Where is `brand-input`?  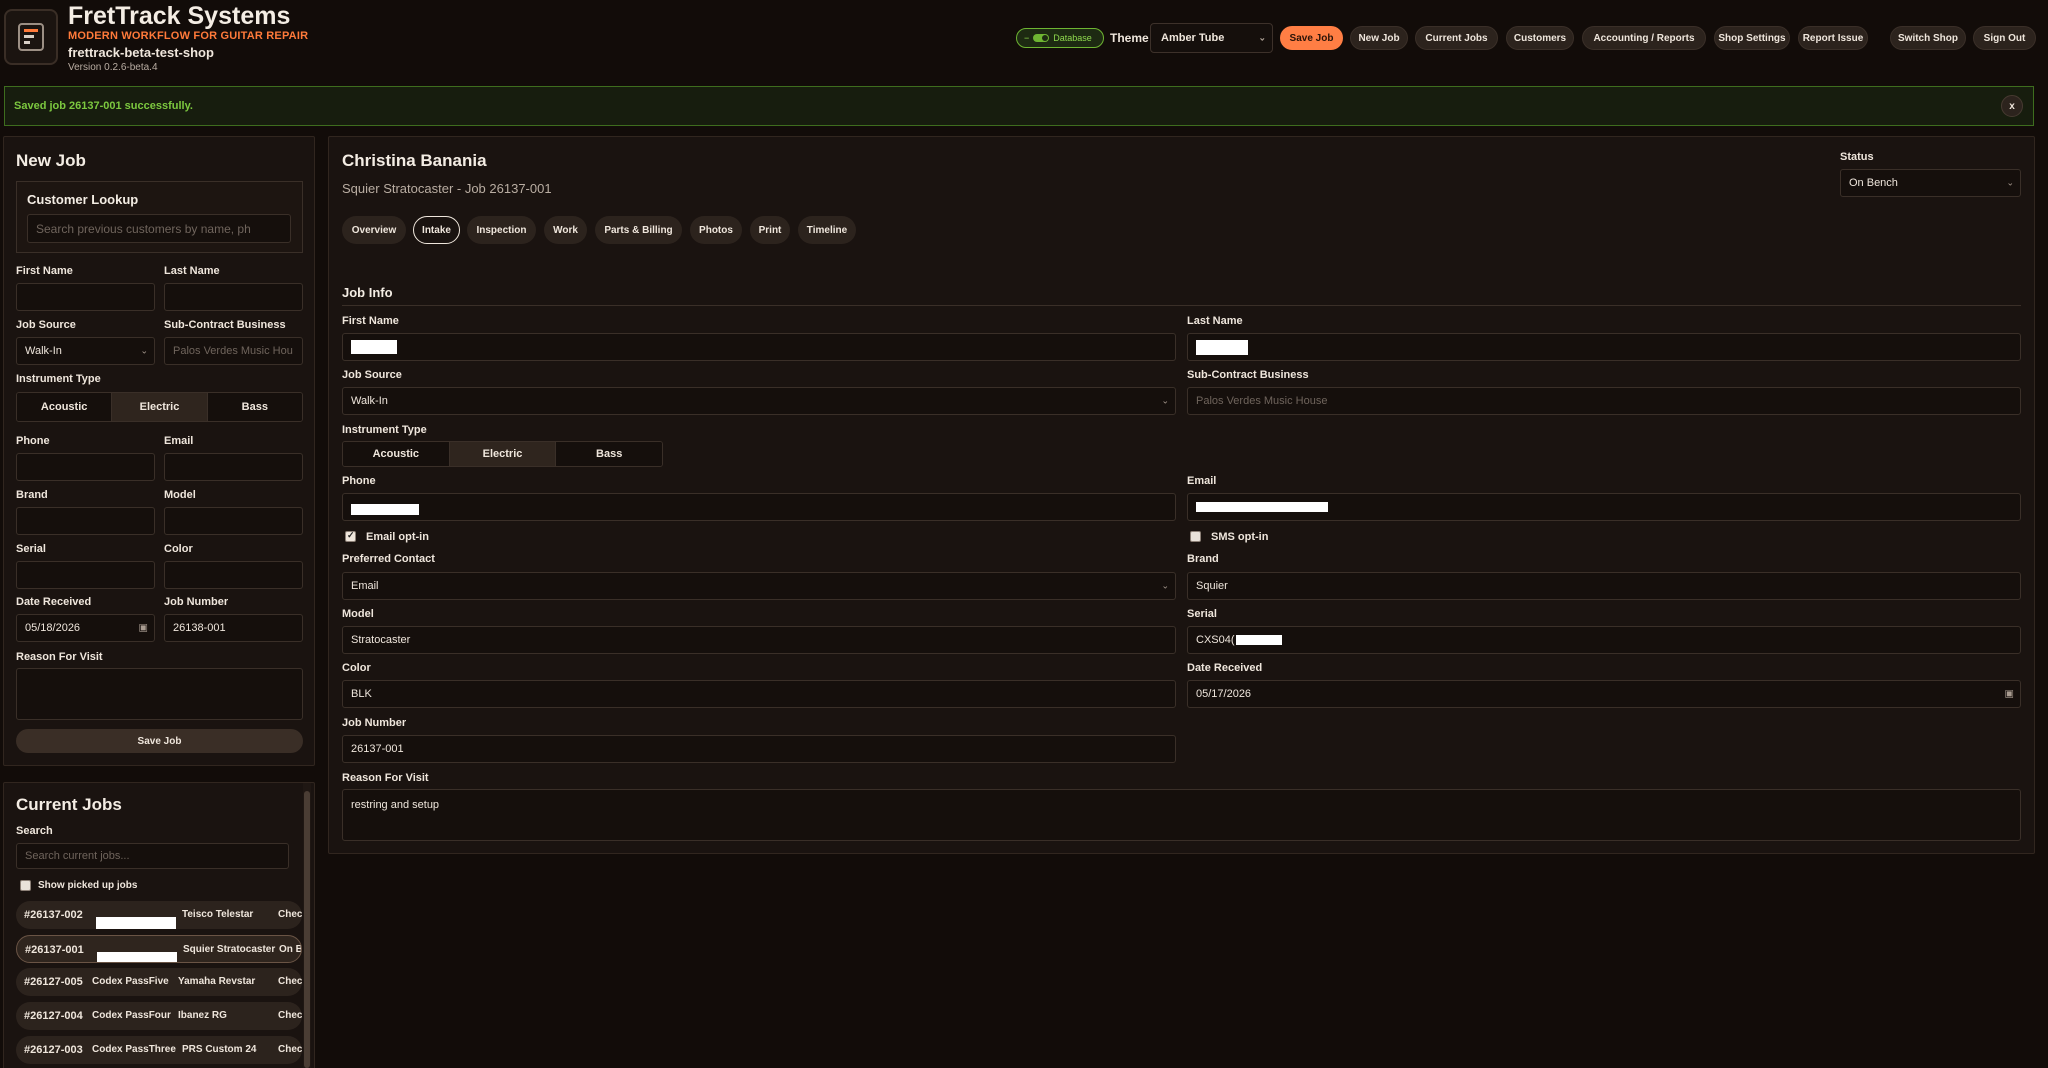
brand-input is located at coordinates (85, 521).